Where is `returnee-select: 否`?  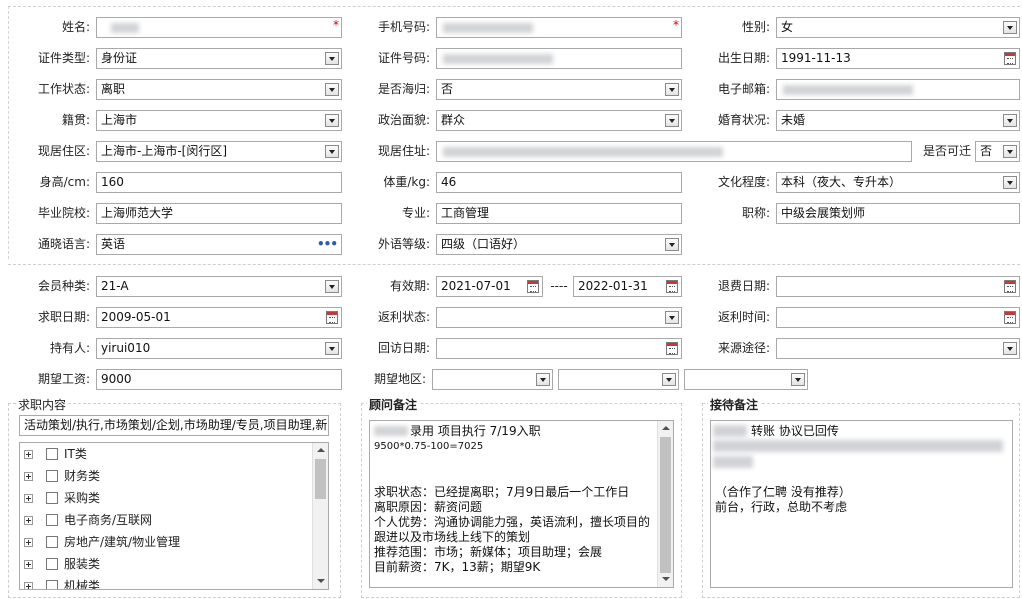 returnee-select: 否 is located at coordinates (559, 89).